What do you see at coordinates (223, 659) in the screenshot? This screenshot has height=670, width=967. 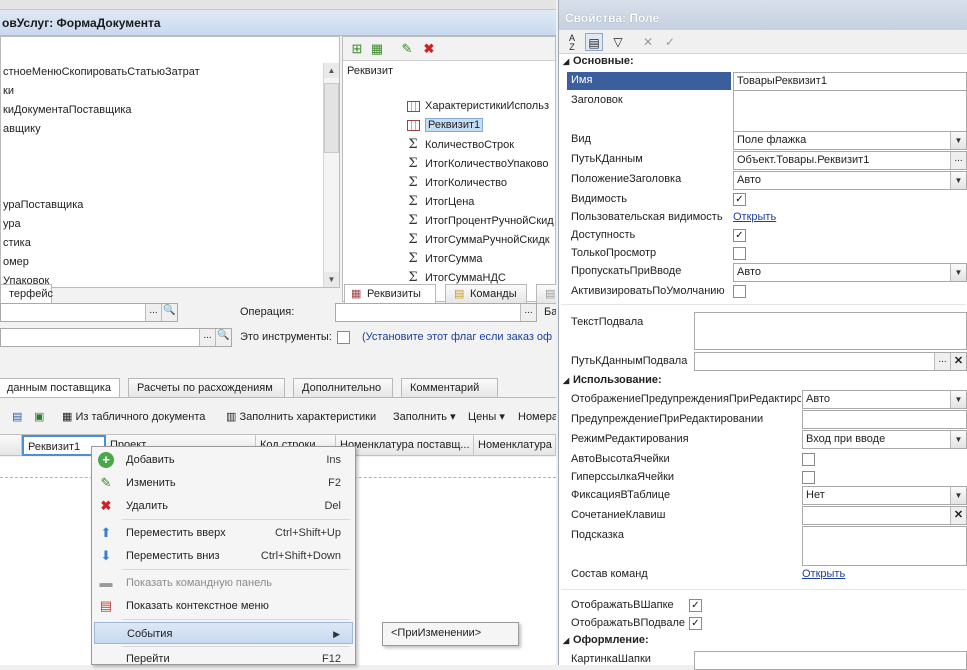 I see `menu-item-goto: Перейти F12` at bounding box center [223, 659].